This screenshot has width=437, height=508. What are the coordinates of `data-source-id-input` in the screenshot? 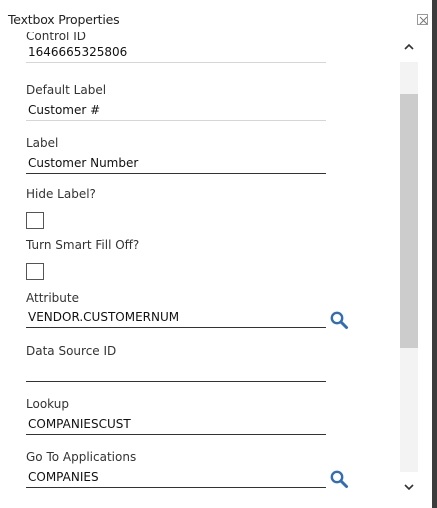 It's located at (176, 370).